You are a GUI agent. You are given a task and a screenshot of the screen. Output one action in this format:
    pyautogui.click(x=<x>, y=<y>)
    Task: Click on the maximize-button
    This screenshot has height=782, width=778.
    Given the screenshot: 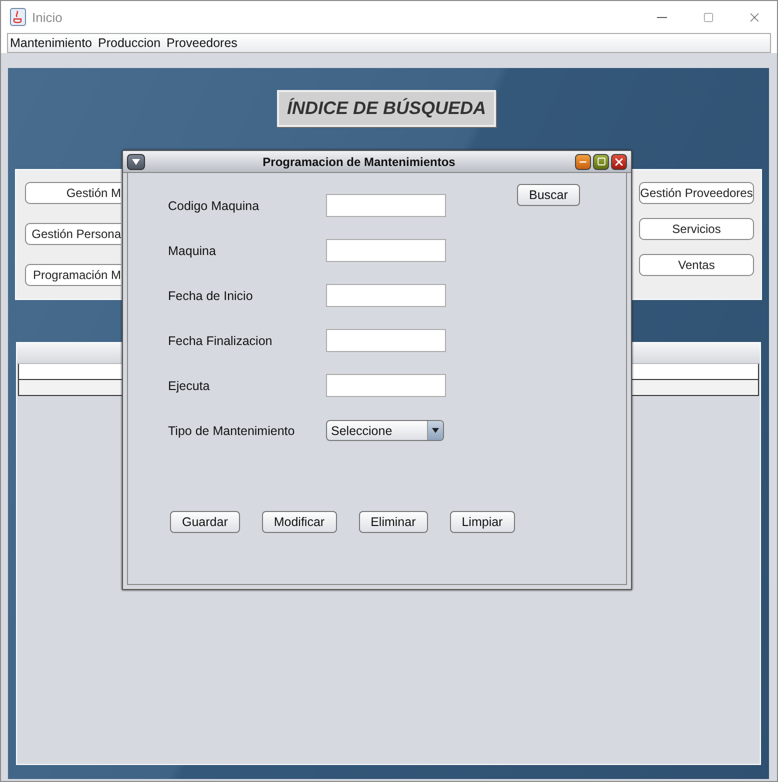 What is the action you would take?
    pyautogui.click(x=601, y=162)
    